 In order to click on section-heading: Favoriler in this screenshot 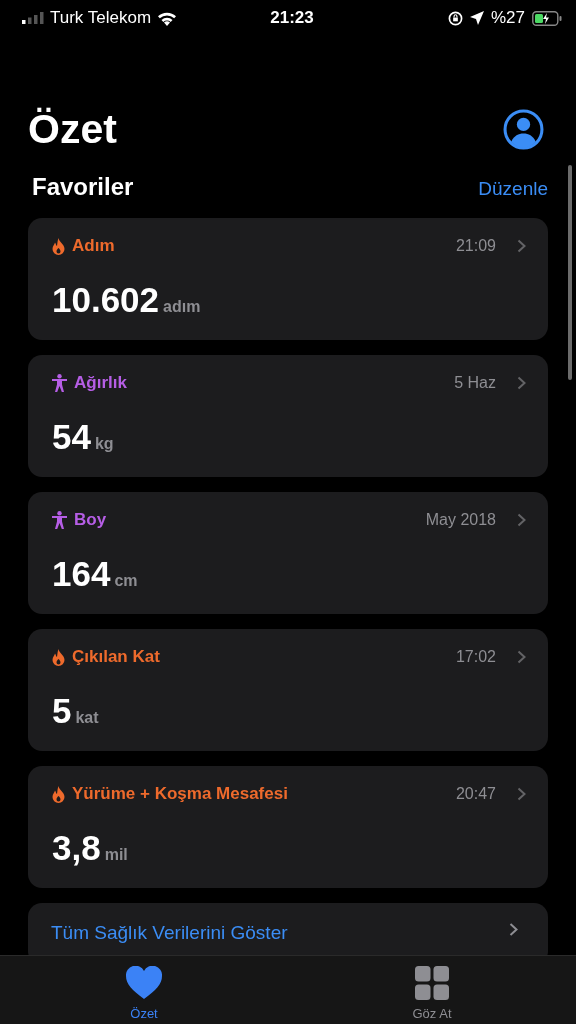, I will do `click(83, 187)`.